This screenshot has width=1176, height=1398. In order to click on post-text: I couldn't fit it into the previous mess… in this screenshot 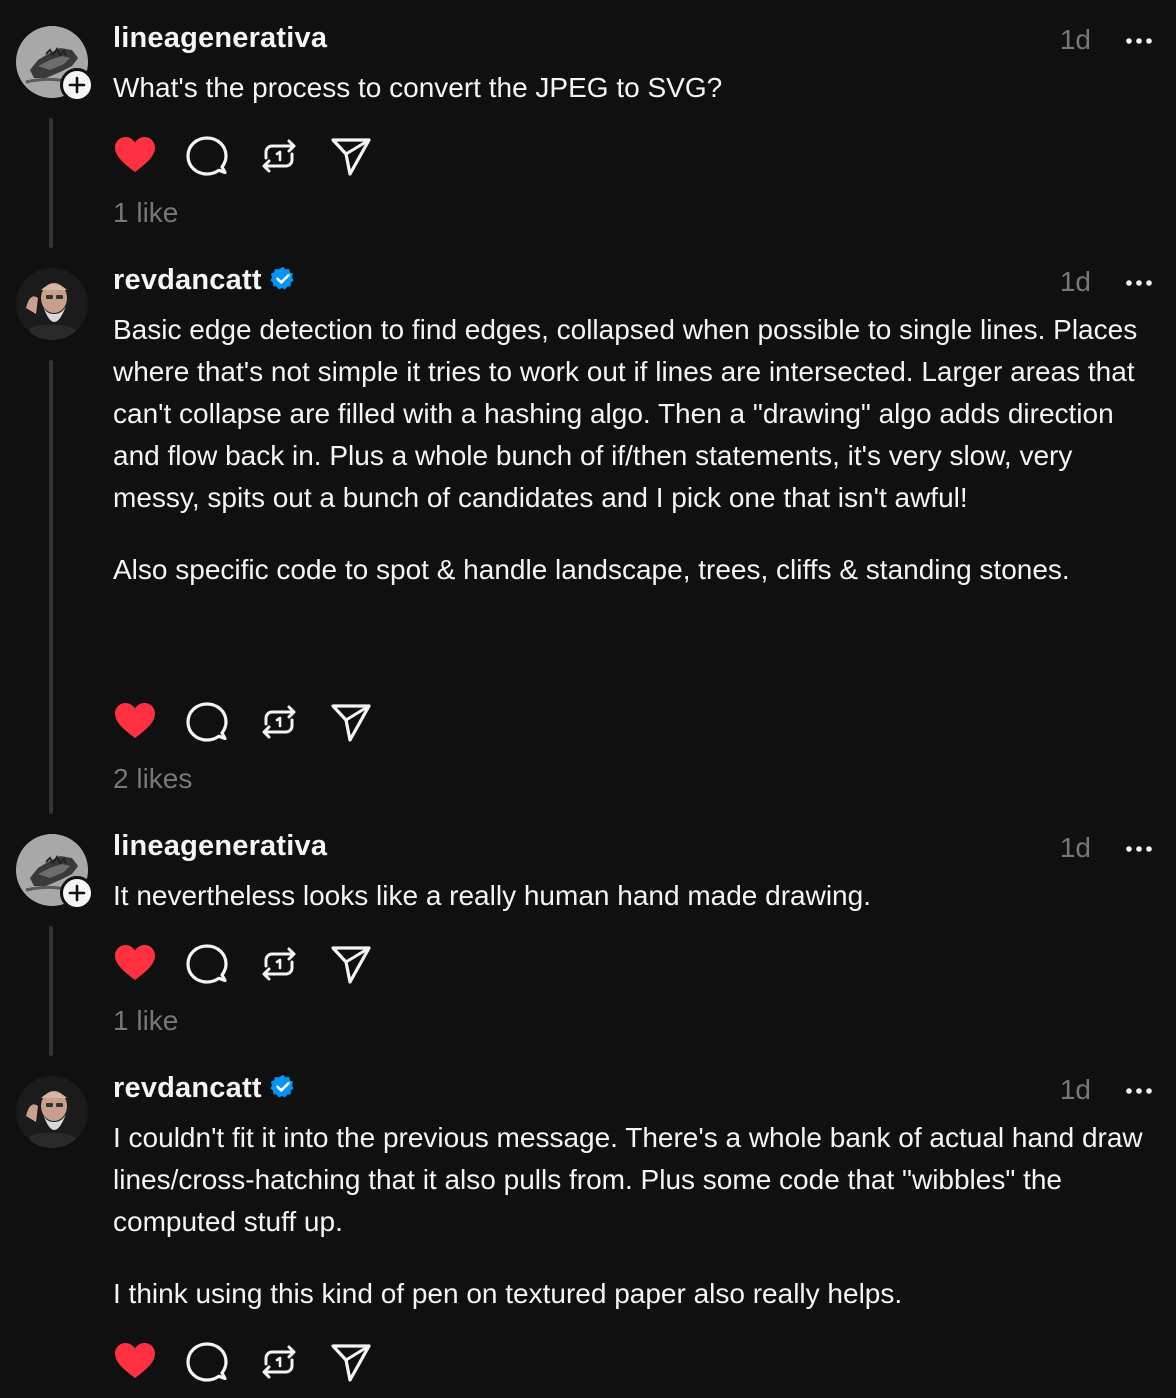, I will do `click(638, 1216)`.